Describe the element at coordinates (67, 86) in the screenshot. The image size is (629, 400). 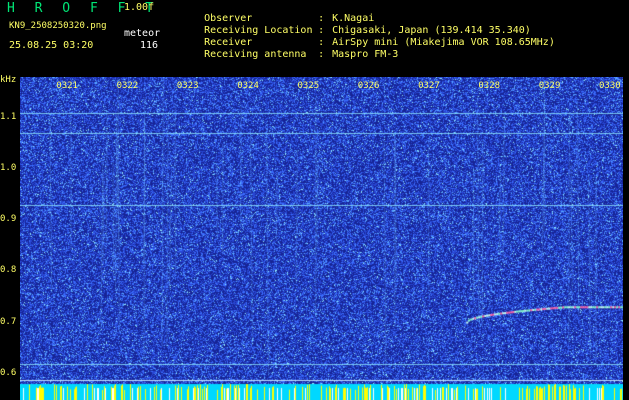
I see `x-tick-label: 0321` at that location.